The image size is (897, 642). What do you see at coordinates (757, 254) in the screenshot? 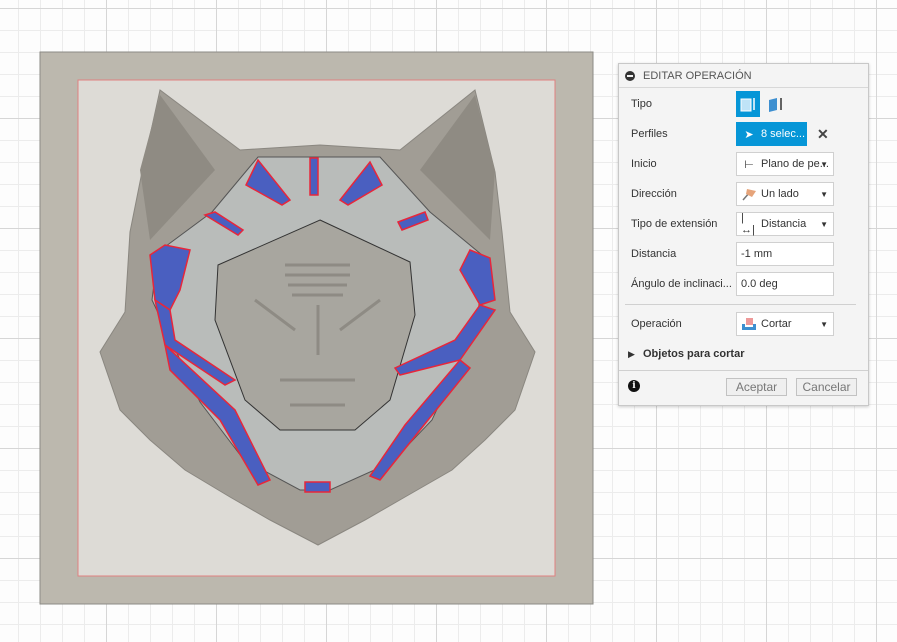
I see `distancia-value: -1 mm` at bounding box center [757, 254].